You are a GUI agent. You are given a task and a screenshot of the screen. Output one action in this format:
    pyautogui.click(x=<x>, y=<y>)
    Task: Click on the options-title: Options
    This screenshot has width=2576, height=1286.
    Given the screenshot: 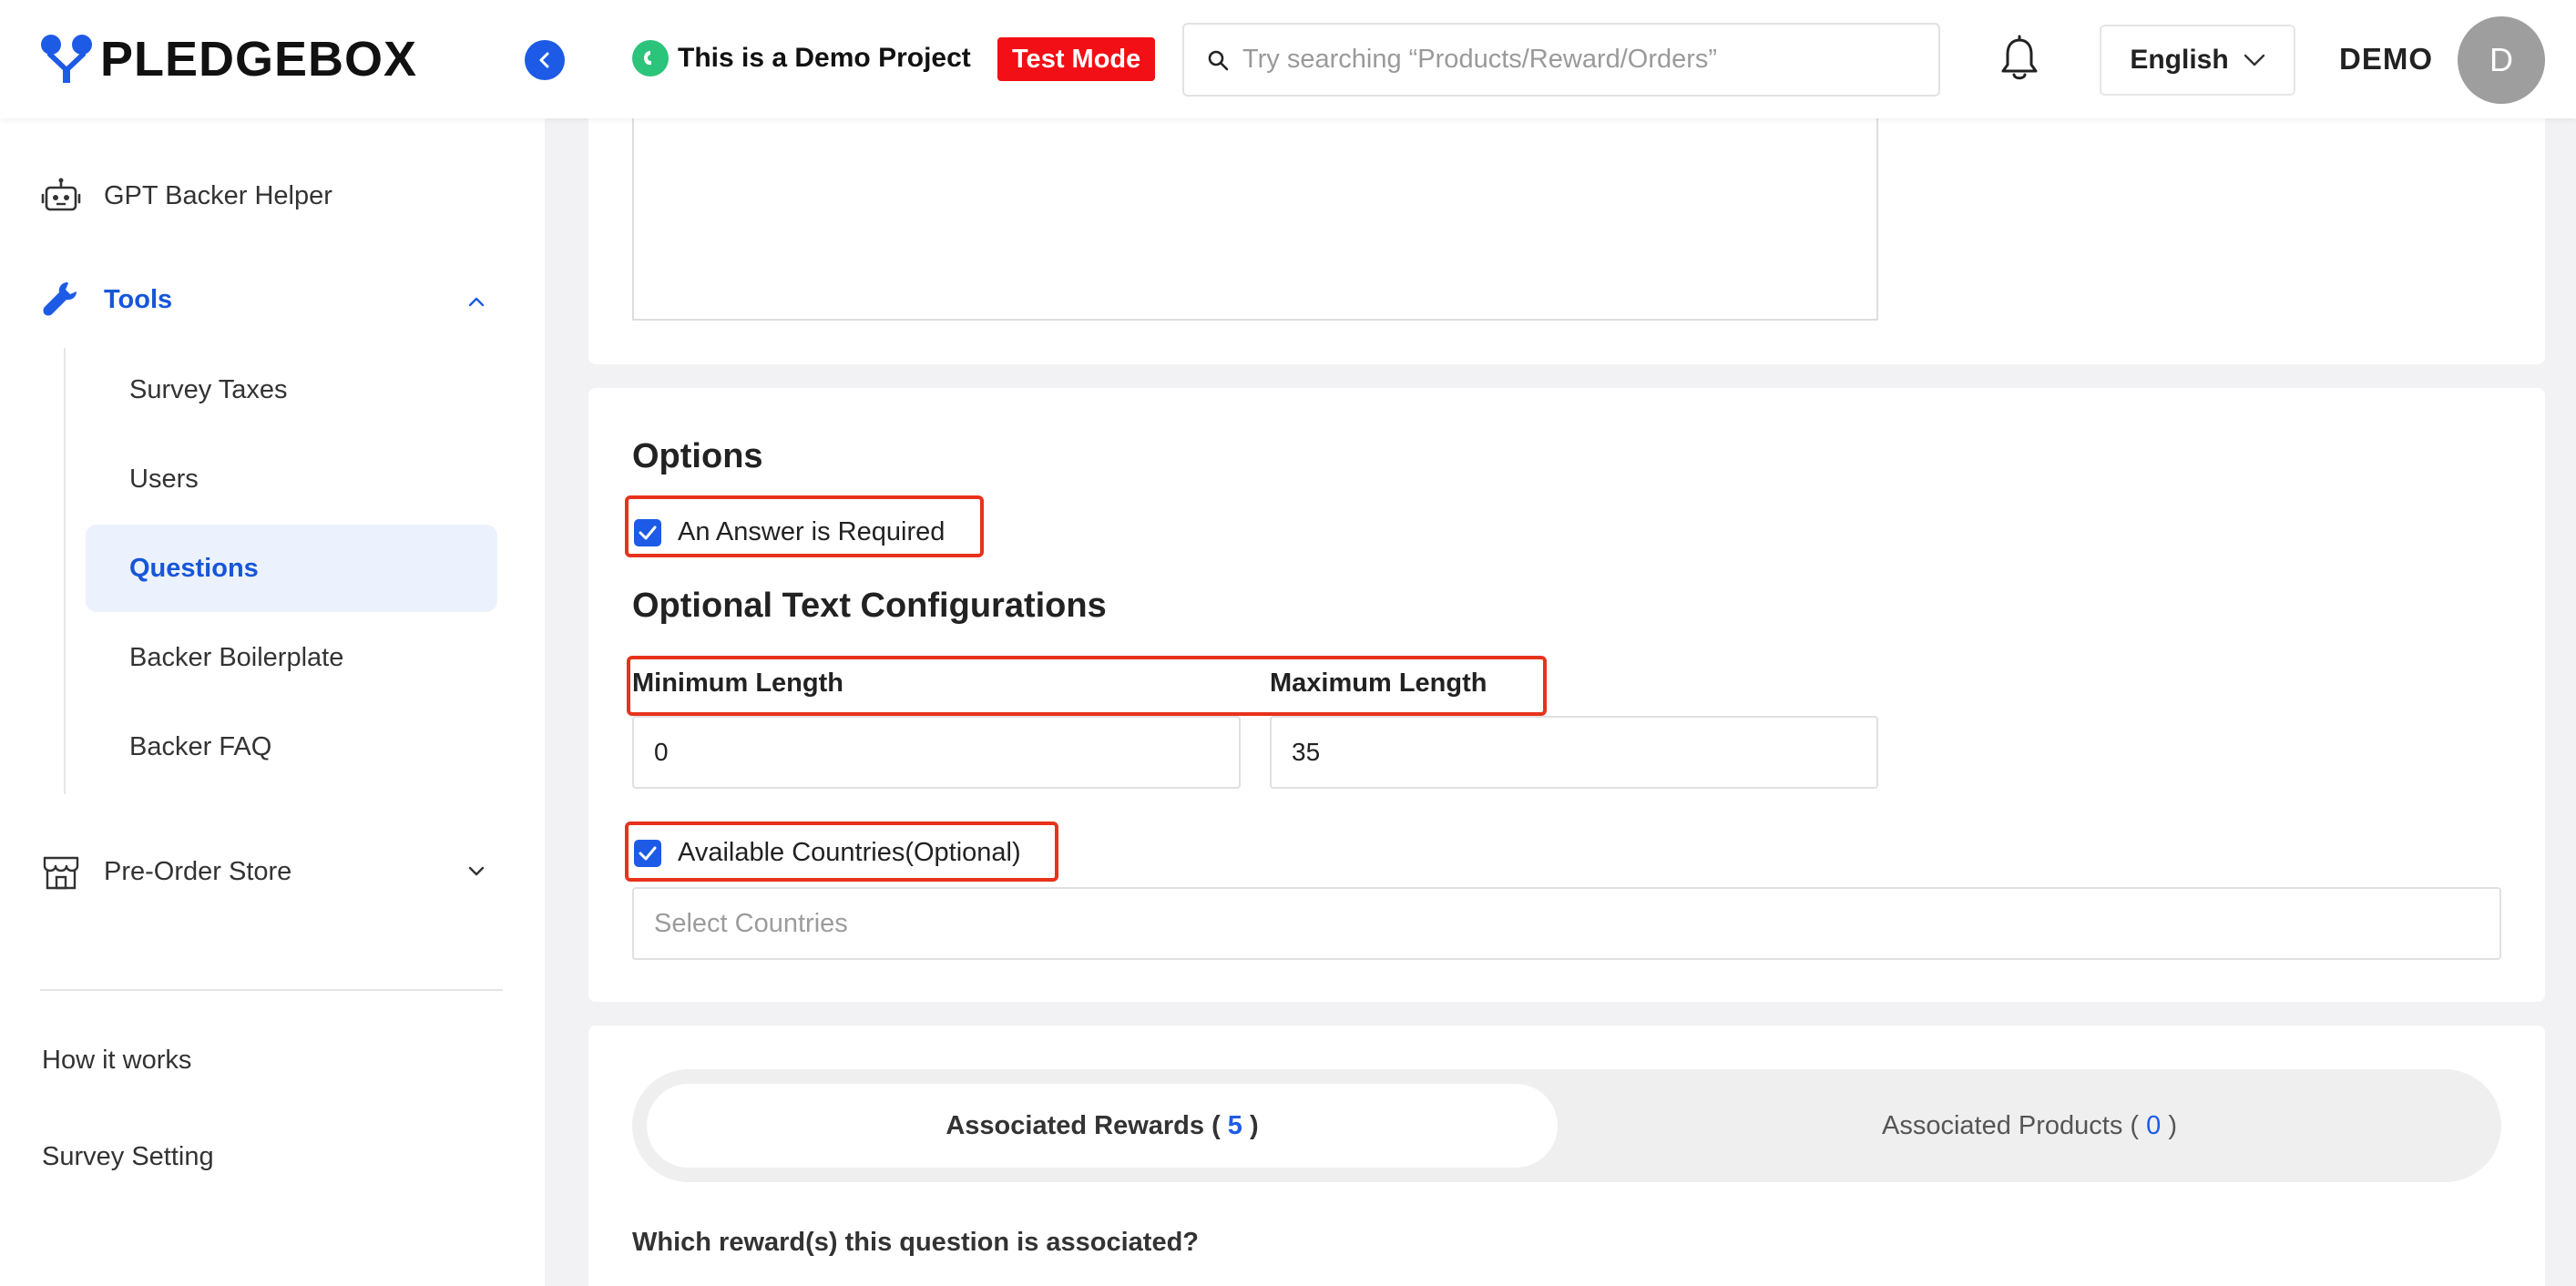 What is the action you would take?
    pyautogui.click(x=697, y=456)
    